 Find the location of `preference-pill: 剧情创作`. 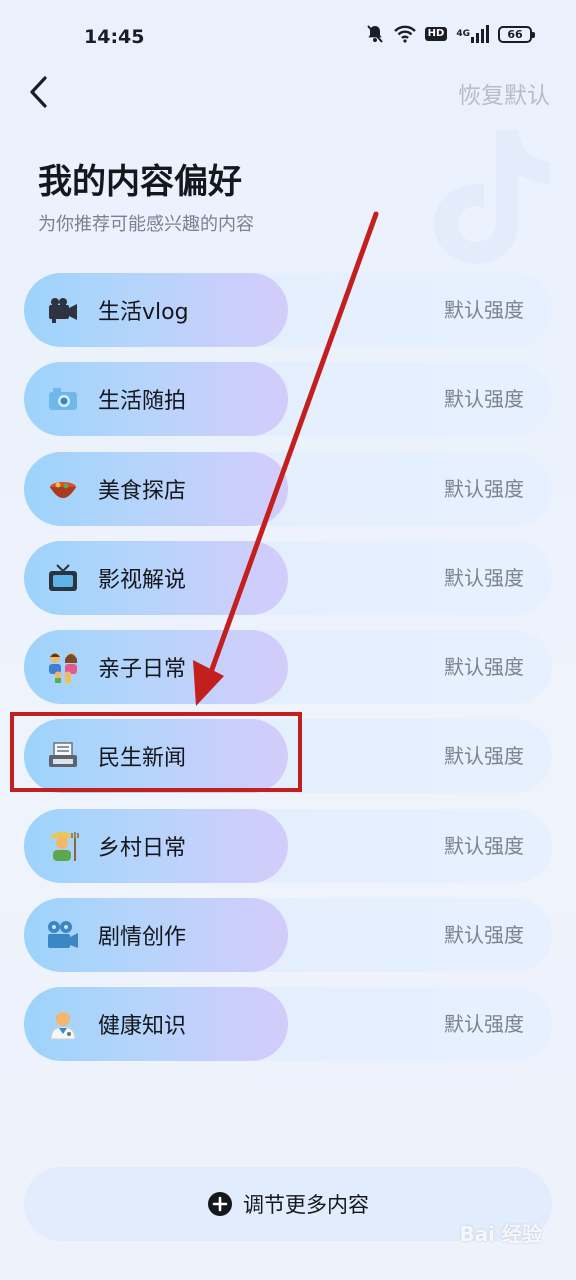

preference-pill: 剧情创作 is located at coordinates (156, 935).